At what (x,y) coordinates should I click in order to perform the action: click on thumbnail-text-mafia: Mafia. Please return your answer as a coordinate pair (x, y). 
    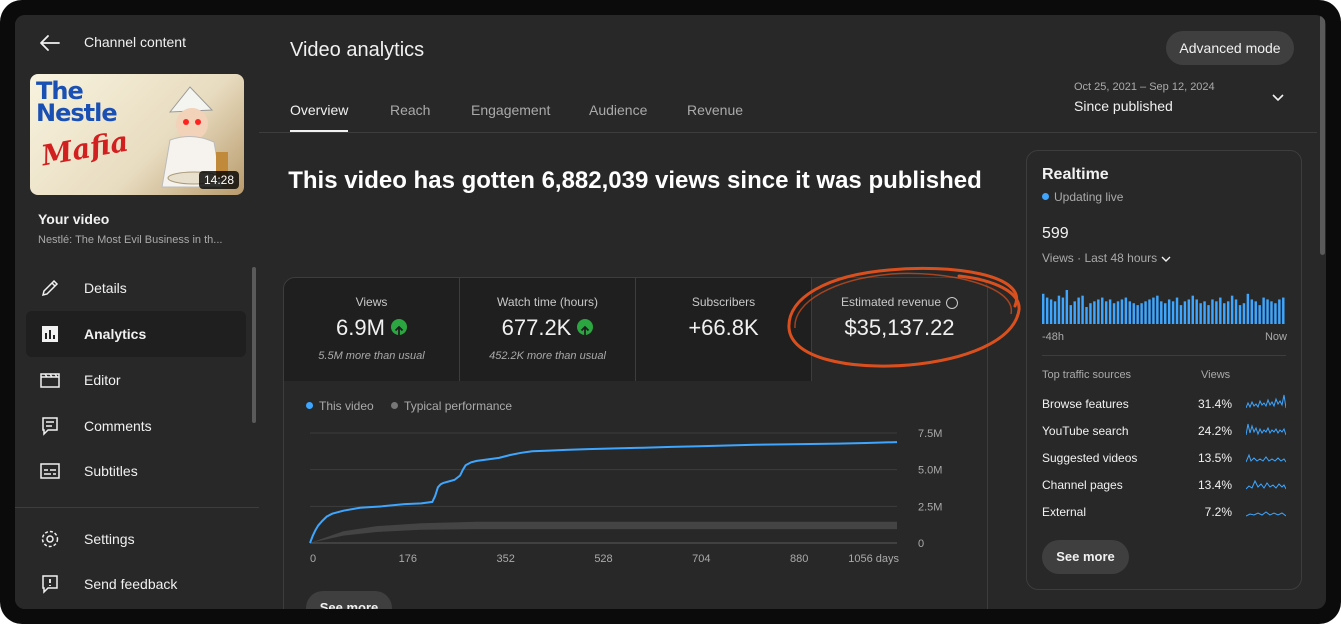
    Looking at the image, I should click on (84, 148).